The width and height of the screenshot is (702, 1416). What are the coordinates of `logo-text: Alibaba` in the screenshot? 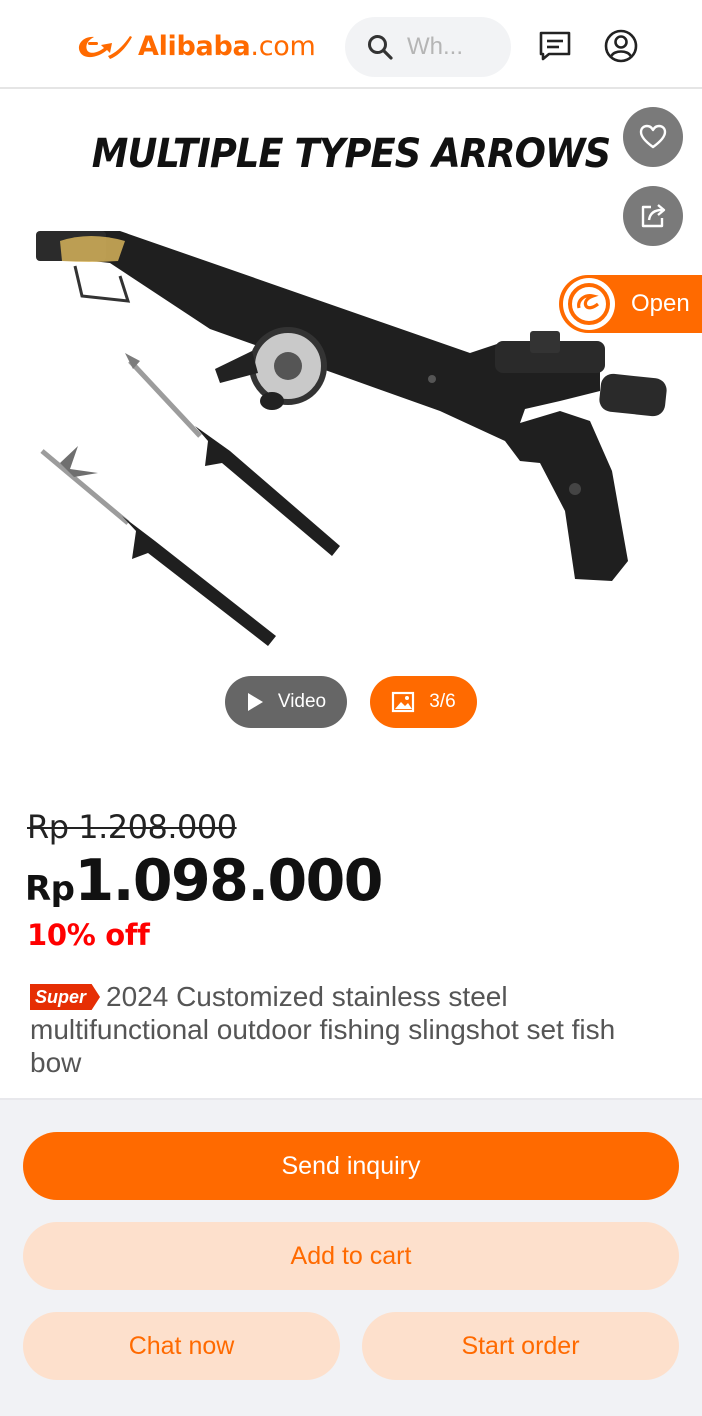 It's located at (194, 46).